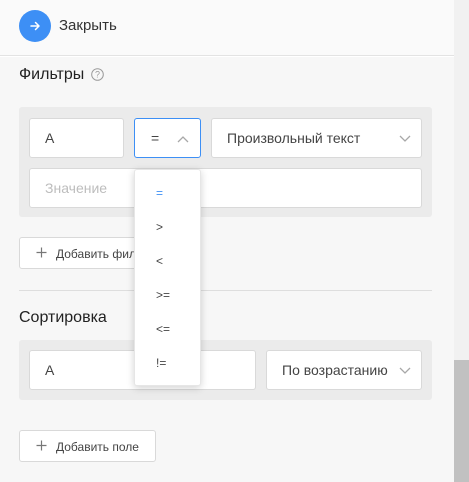 This screenshot has height=482, width=469. Describe the element at coordinates (52, 74) in the screenshot. I see `filters-title: Фильтры` at that location.